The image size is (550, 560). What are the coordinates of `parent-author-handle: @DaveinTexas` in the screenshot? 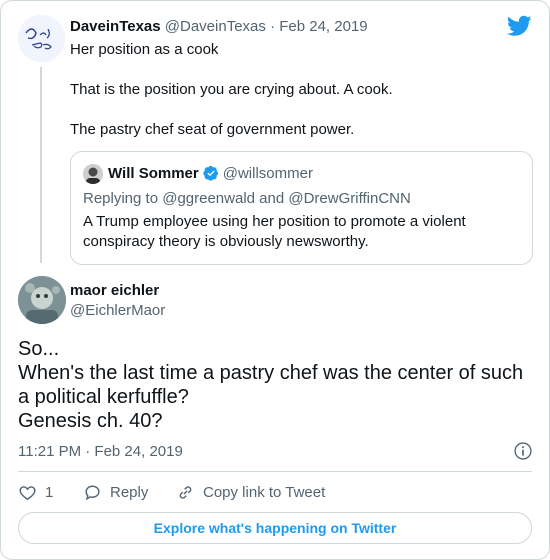 It's located at (215, 26).